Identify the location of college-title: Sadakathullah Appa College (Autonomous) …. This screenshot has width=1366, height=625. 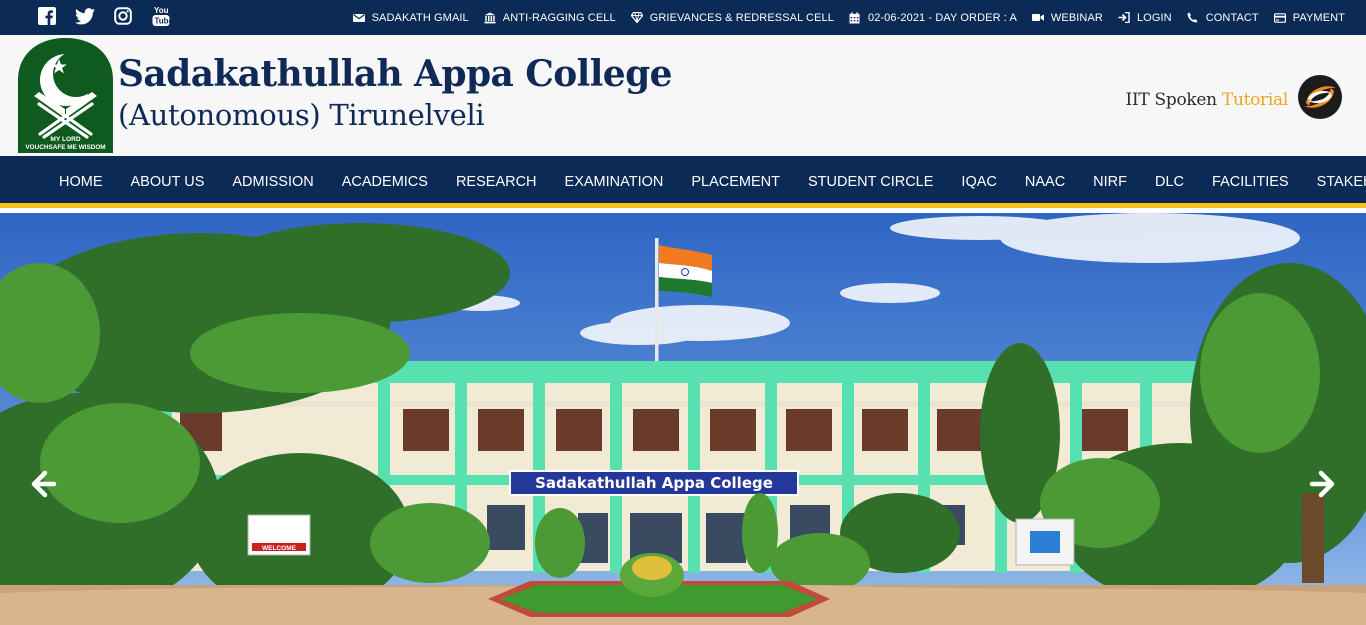
(395, 93).